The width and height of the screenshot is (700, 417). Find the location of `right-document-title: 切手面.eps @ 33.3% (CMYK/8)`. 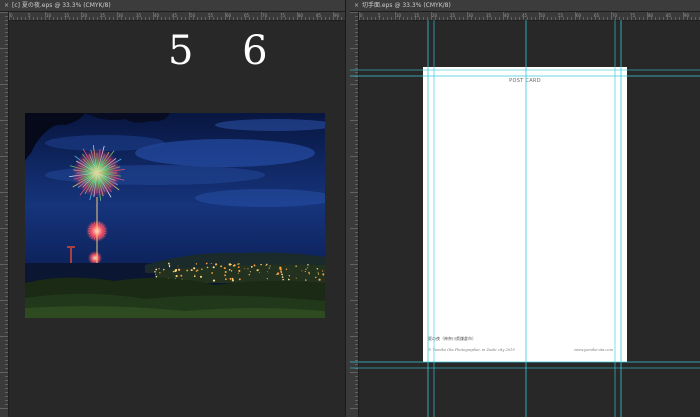

right-document-title: 切手面.eps @ 33.3% (CMYK/8) is located at coordinates (406, 5).